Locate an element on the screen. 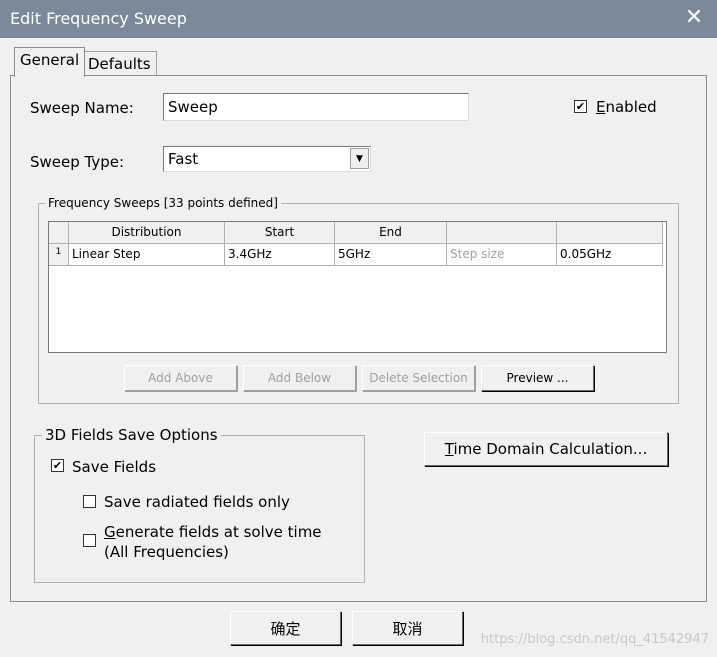 This screenshot has height=657, width=717. frequency-sweeps-title: Frequency Sweeps [33 points defined] is located at coordinates (163, 203).